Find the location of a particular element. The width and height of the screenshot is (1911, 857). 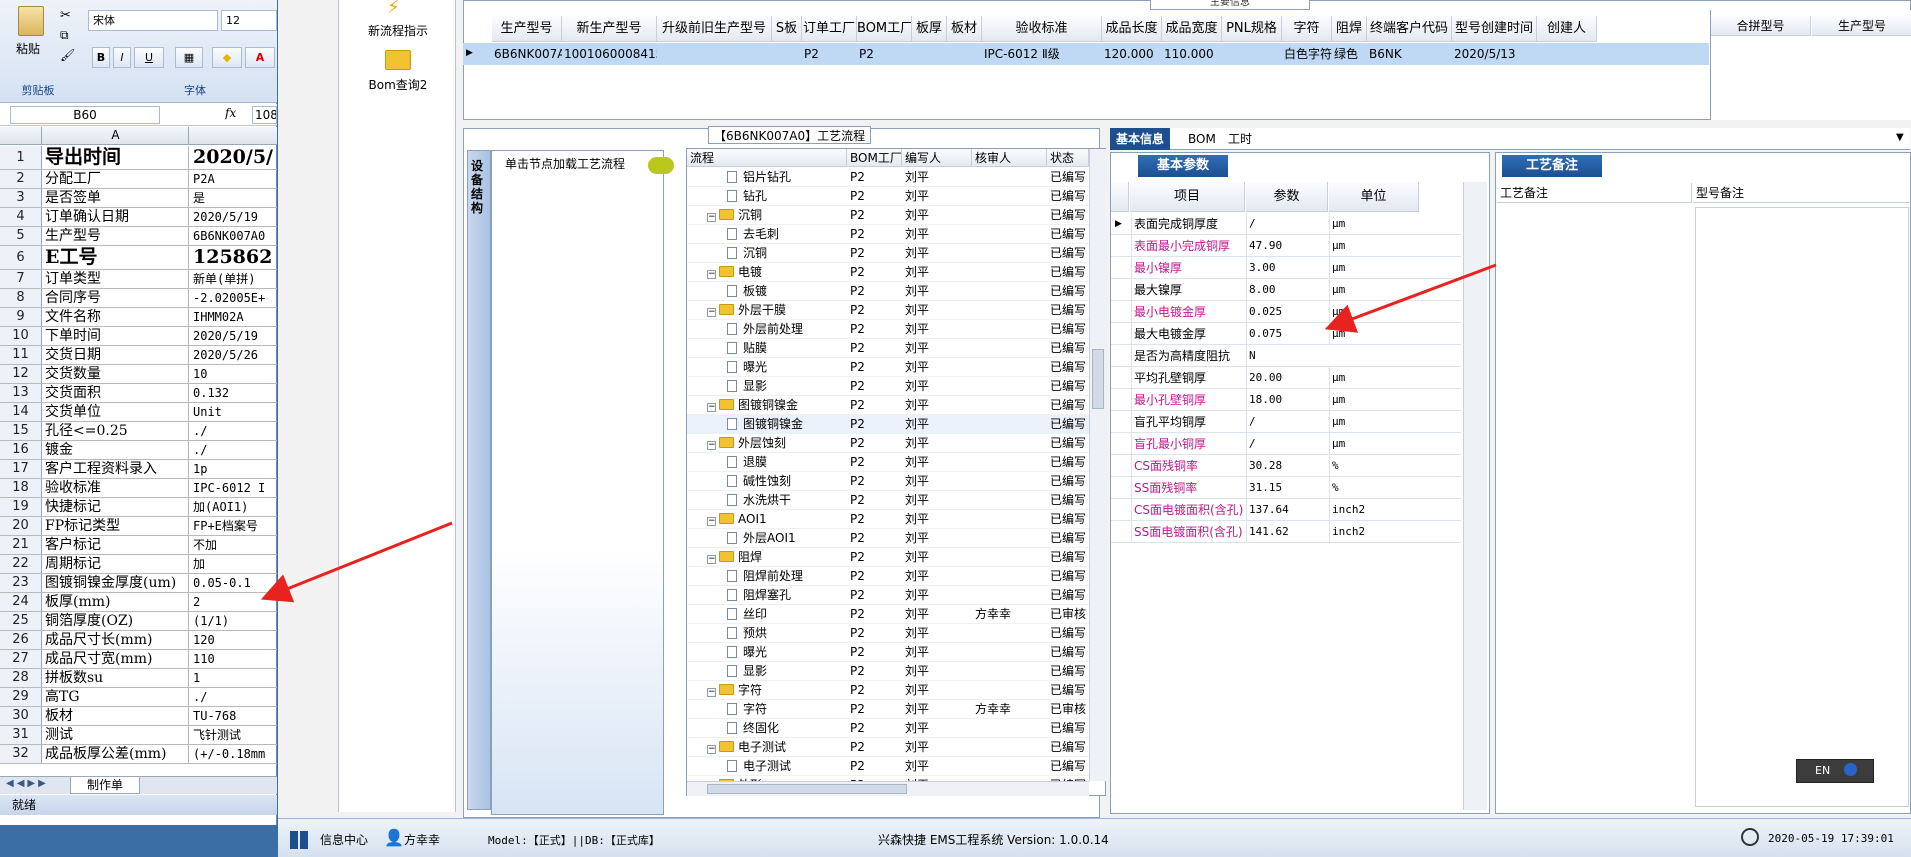

help-icon is located at coordinates (1850, 769).